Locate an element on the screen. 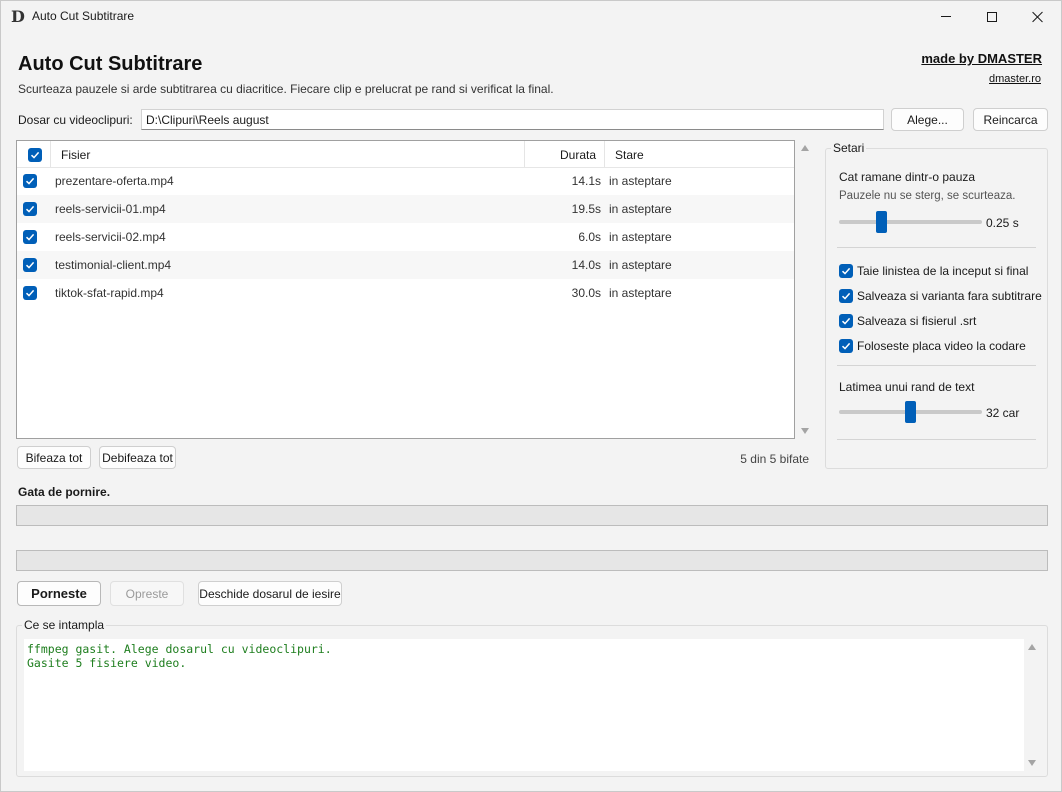  open-output-folder-button: Deschide dosarul de iesire is located at coordinates (270, 593).